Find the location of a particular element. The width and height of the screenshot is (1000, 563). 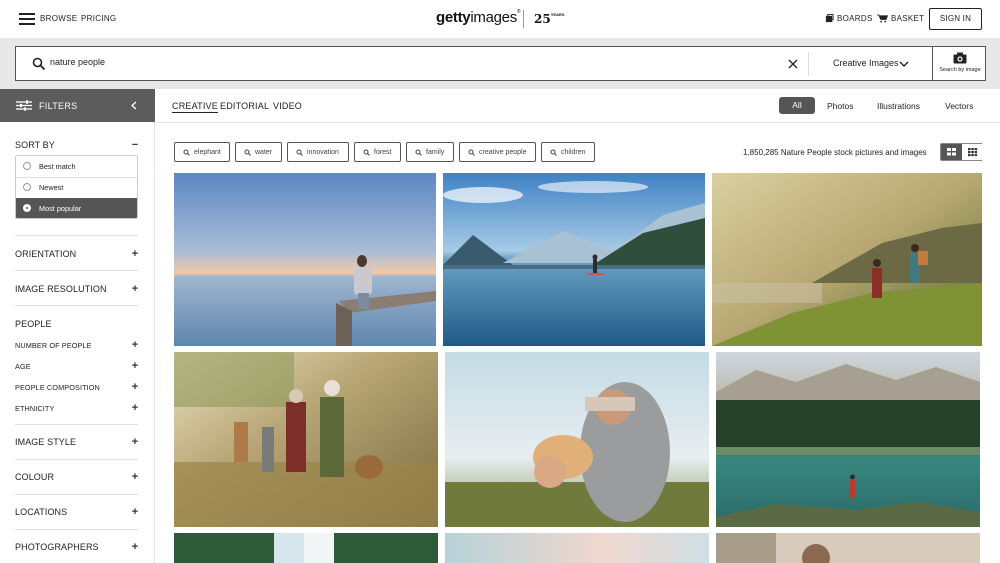

filetype-all: All is located at coordinates (797, 105).